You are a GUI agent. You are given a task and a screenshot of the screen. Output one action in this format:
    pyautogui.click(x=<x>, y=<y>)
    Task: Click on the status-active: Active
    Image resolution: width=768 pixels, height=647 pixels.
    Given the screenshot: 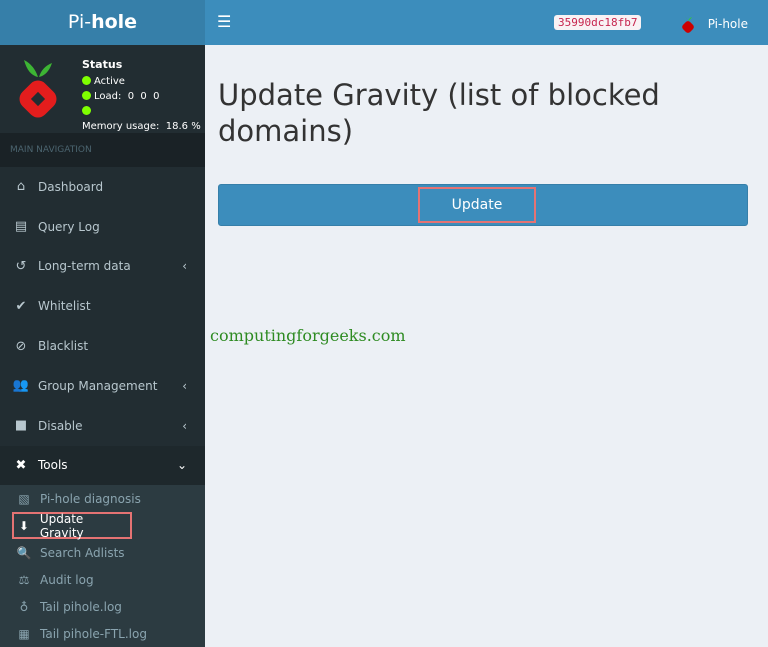 What is the action you would take?
    pyautogui.click(x=109, y=81)
    